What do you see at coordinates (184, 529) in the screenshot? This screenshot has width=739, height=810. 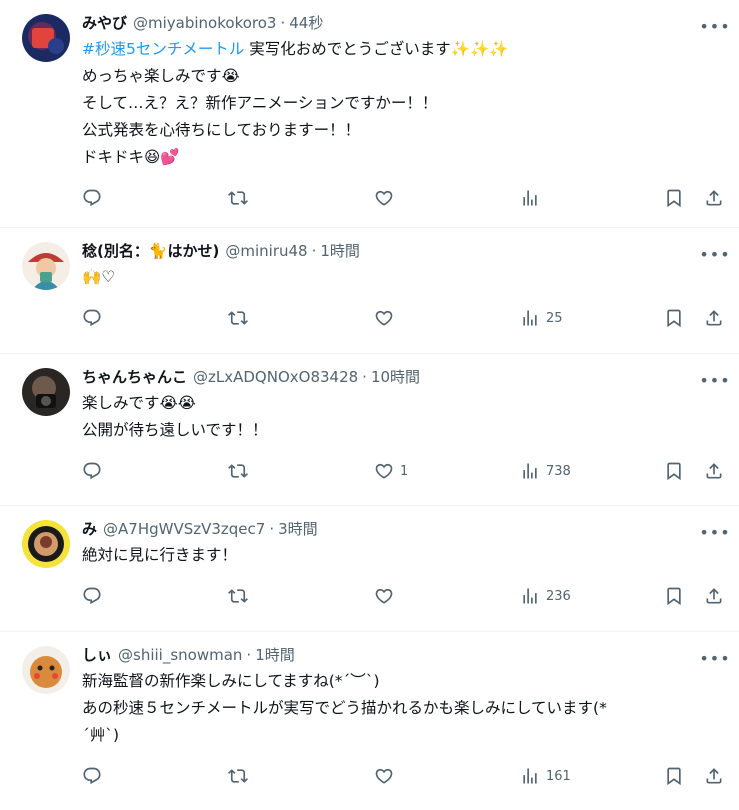 I see `user-handle: @A7HgWVSzV3zqec7` at bounding box center [184, 529].